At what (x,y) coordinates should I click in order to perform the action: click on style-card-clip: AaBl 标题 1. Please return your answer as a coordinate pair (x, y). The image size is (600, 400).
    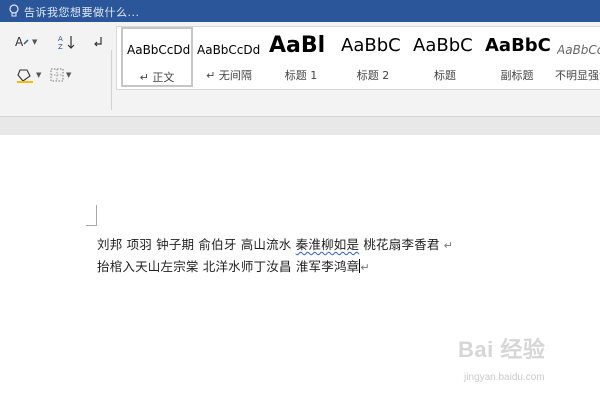
    Looking at the image, I should click on (301, 57).